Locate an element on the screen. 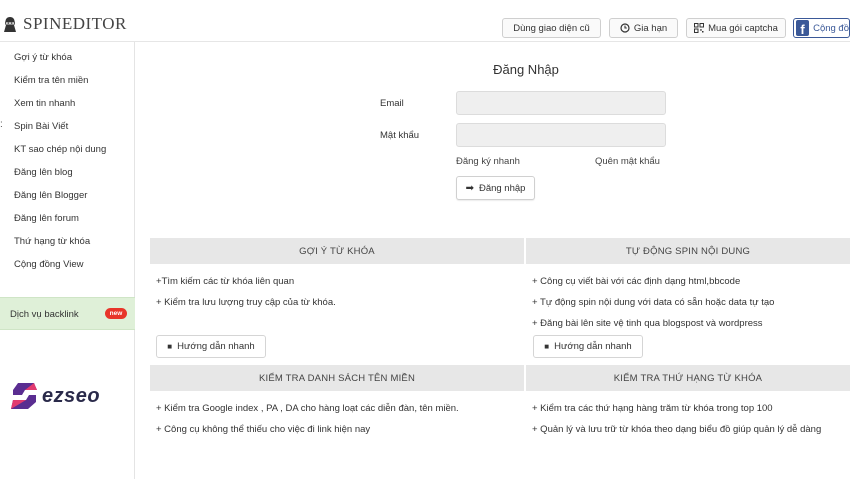 This screenshot has height=479, width=850. sidebar-item-keyword-rank: Thứ hạng từ khóa is located at coordinates (52, 241).